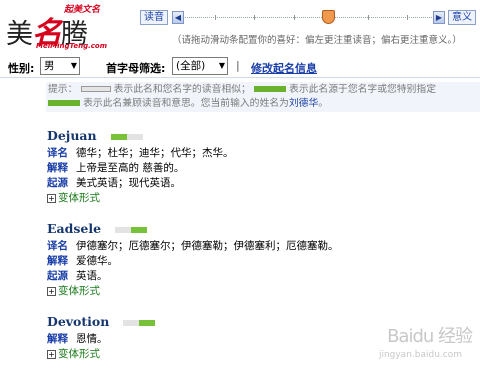 The width and height of the screenshot is (480, 370). What do you see at coordinates (193, 246) in the screenshot?
I see `entry-field: 译名 伊德塞尔；厄德塞尔；伊德塞勒；伊德塞利；厄德塞勒。` at bounding box center [193, 246].